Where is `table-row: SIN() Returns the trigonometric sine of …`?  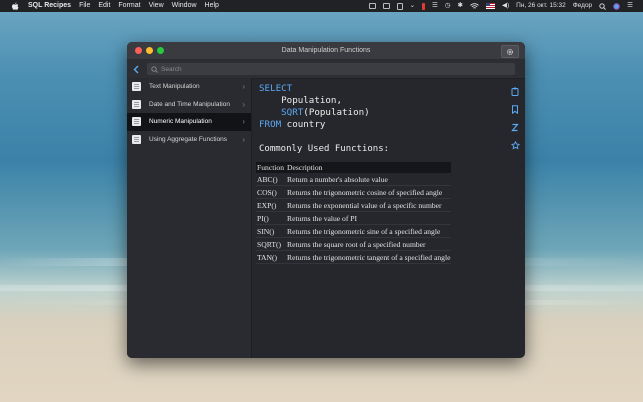 table-row: SIN() Returns the trigonometric sine of … is located at coordinates (354, 231).